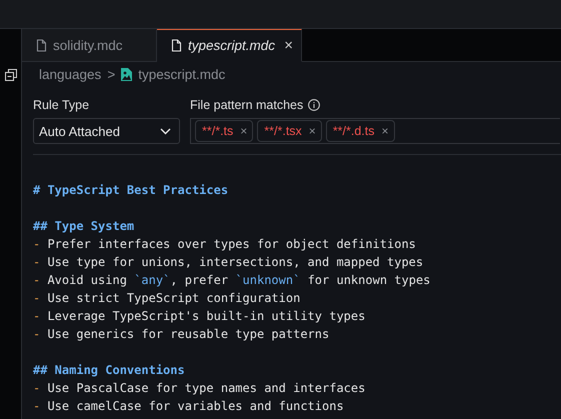  What do you see at coordinates (283, 131) in the screenshot?
I see `pattern-text: **/*.tsx` at bounding box center [283, 131].